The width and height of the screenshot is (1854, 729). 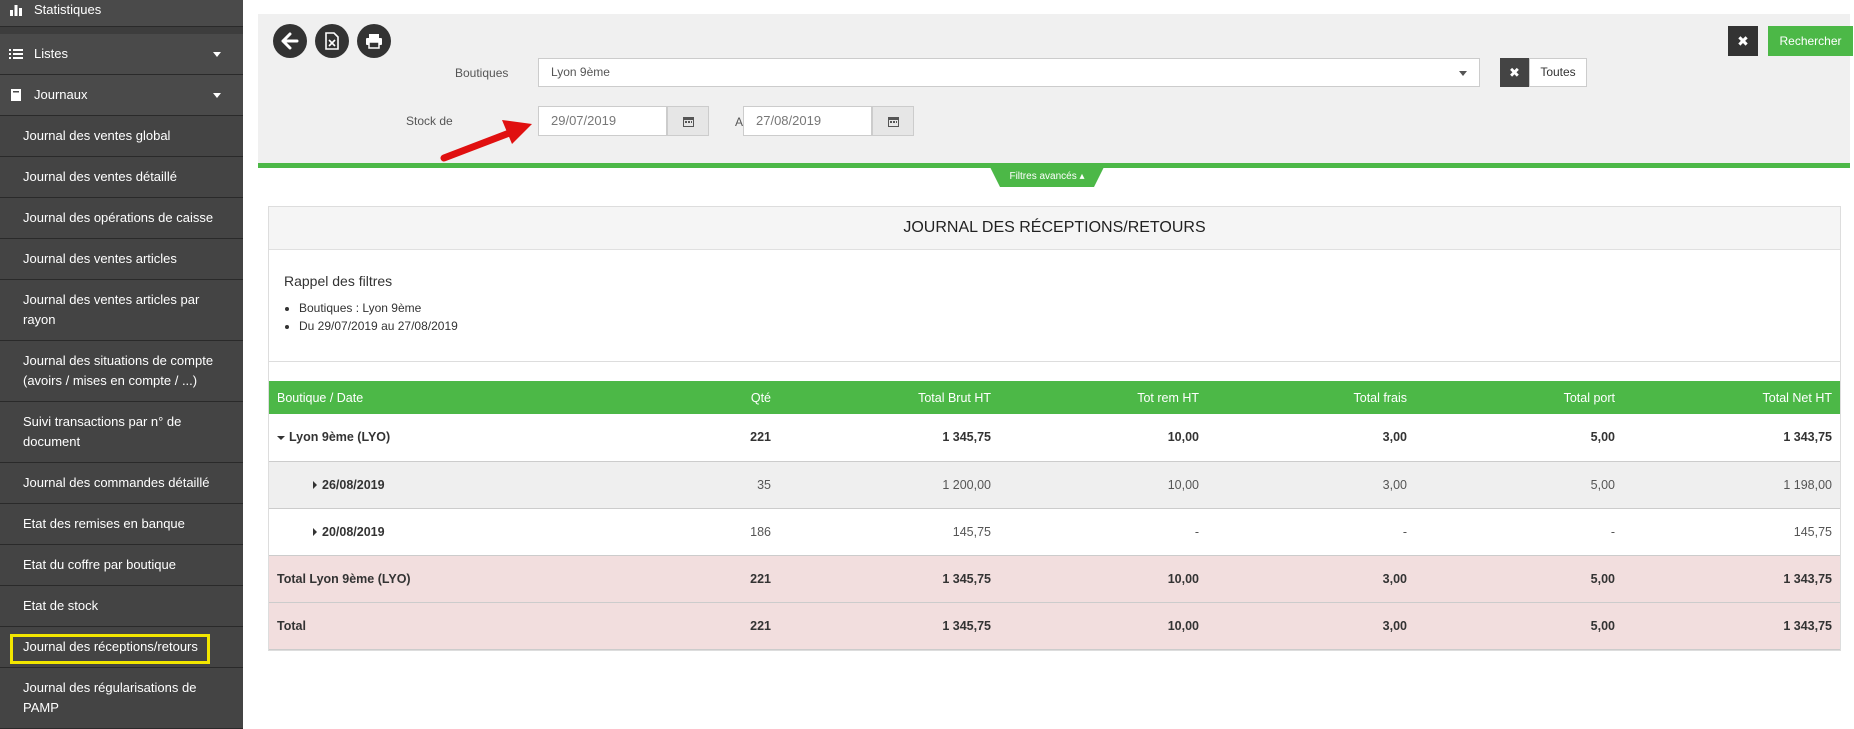 What do you see at coordinates (116, 482) in the screenshot?
I see `sidebar-item-label: Journal des commandes détaillé` at bounding box center [116, 482].